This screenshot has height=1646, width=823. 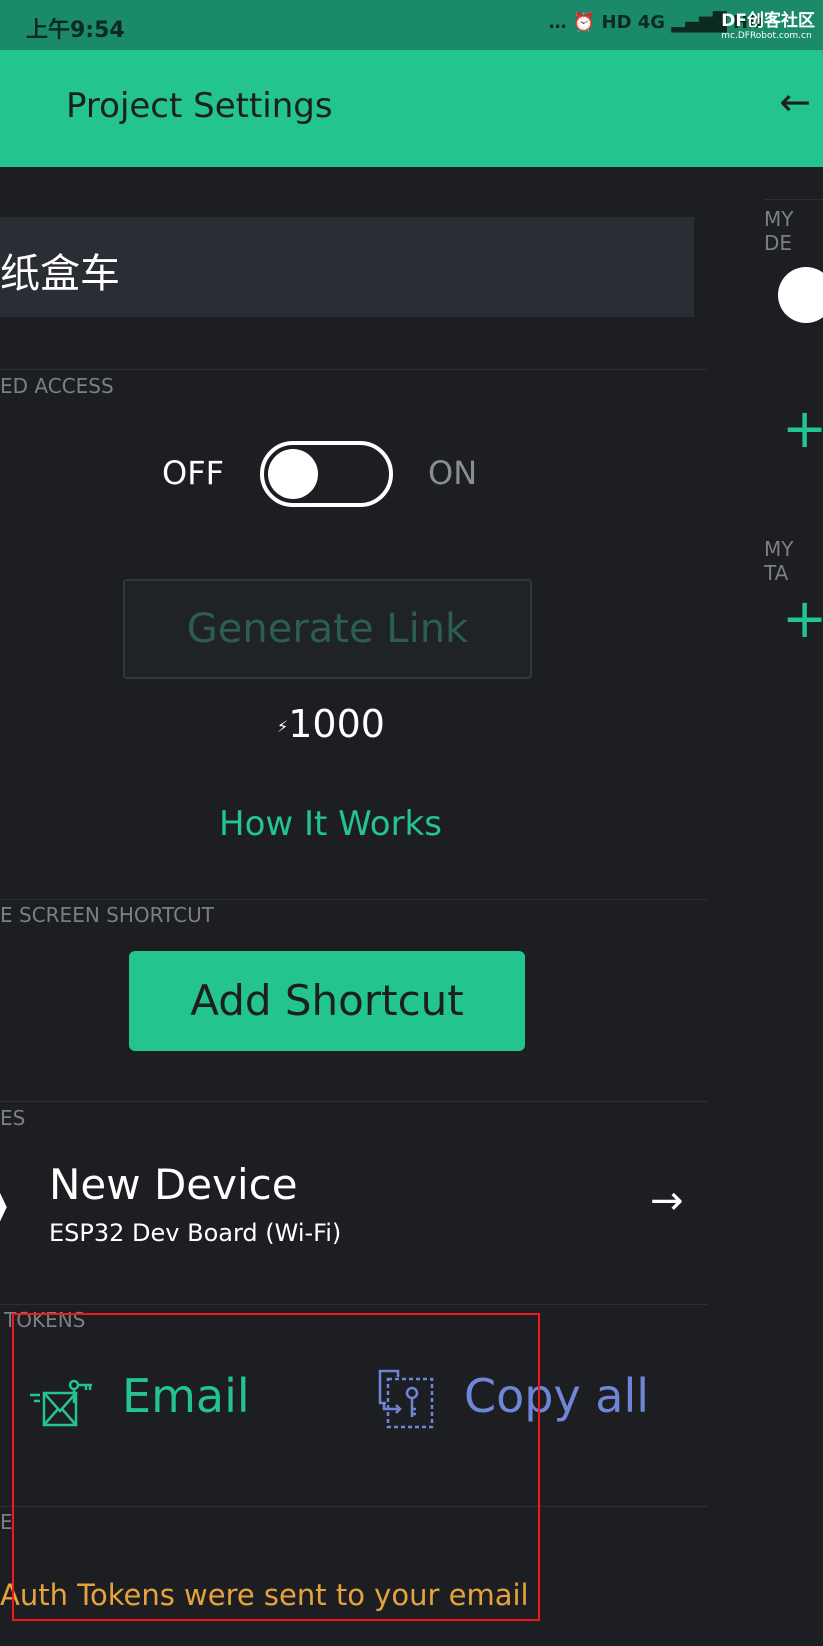 What do you see at coordinates (107, 915) in the screenshot?
I see `section-home-screen: E SCREEN SHORTCUT` at bounding box center [107, 915].